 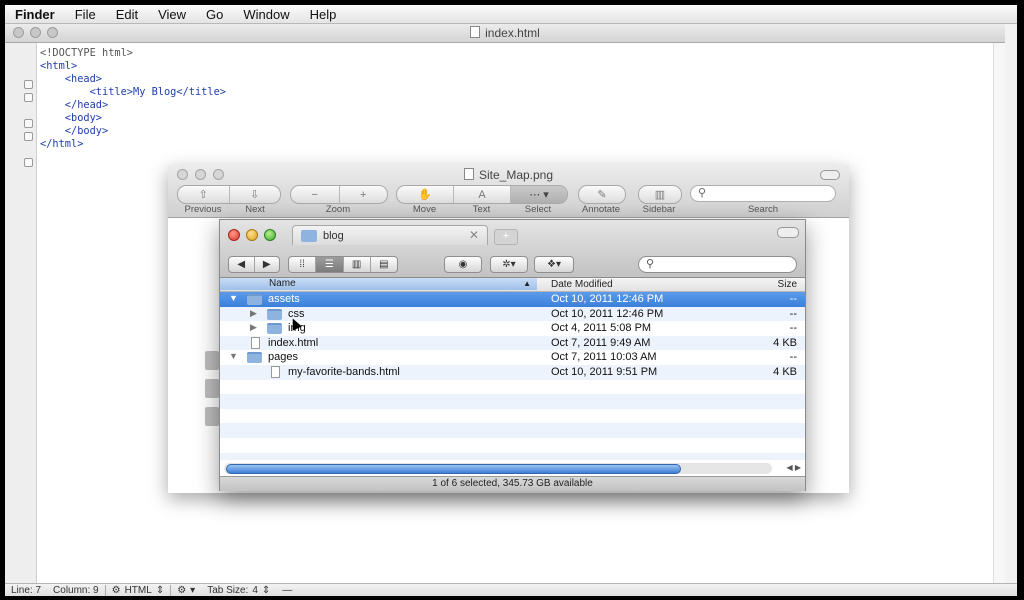 I want to click on tab-size-label: Tab Size:, so click(x=228, y=590).